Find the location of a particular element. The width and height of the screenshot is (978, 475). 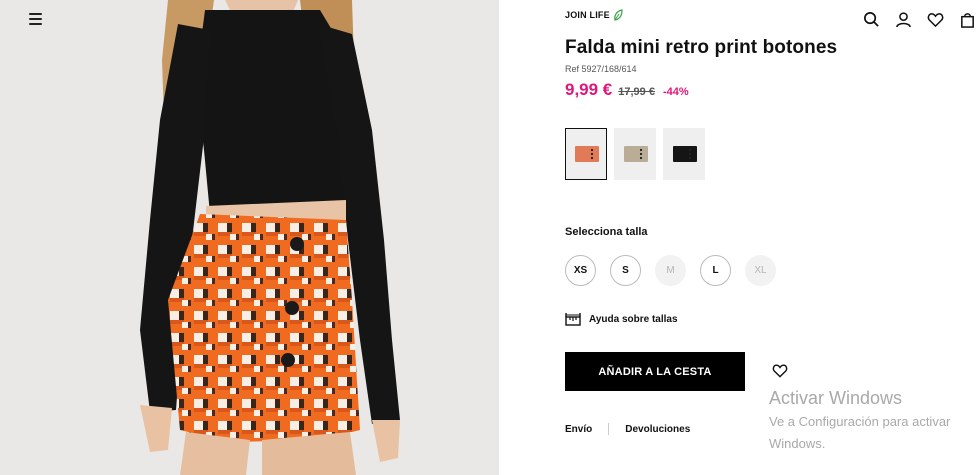

join-life-badge: JOIN LIFE is located at coordinates (594, 15).